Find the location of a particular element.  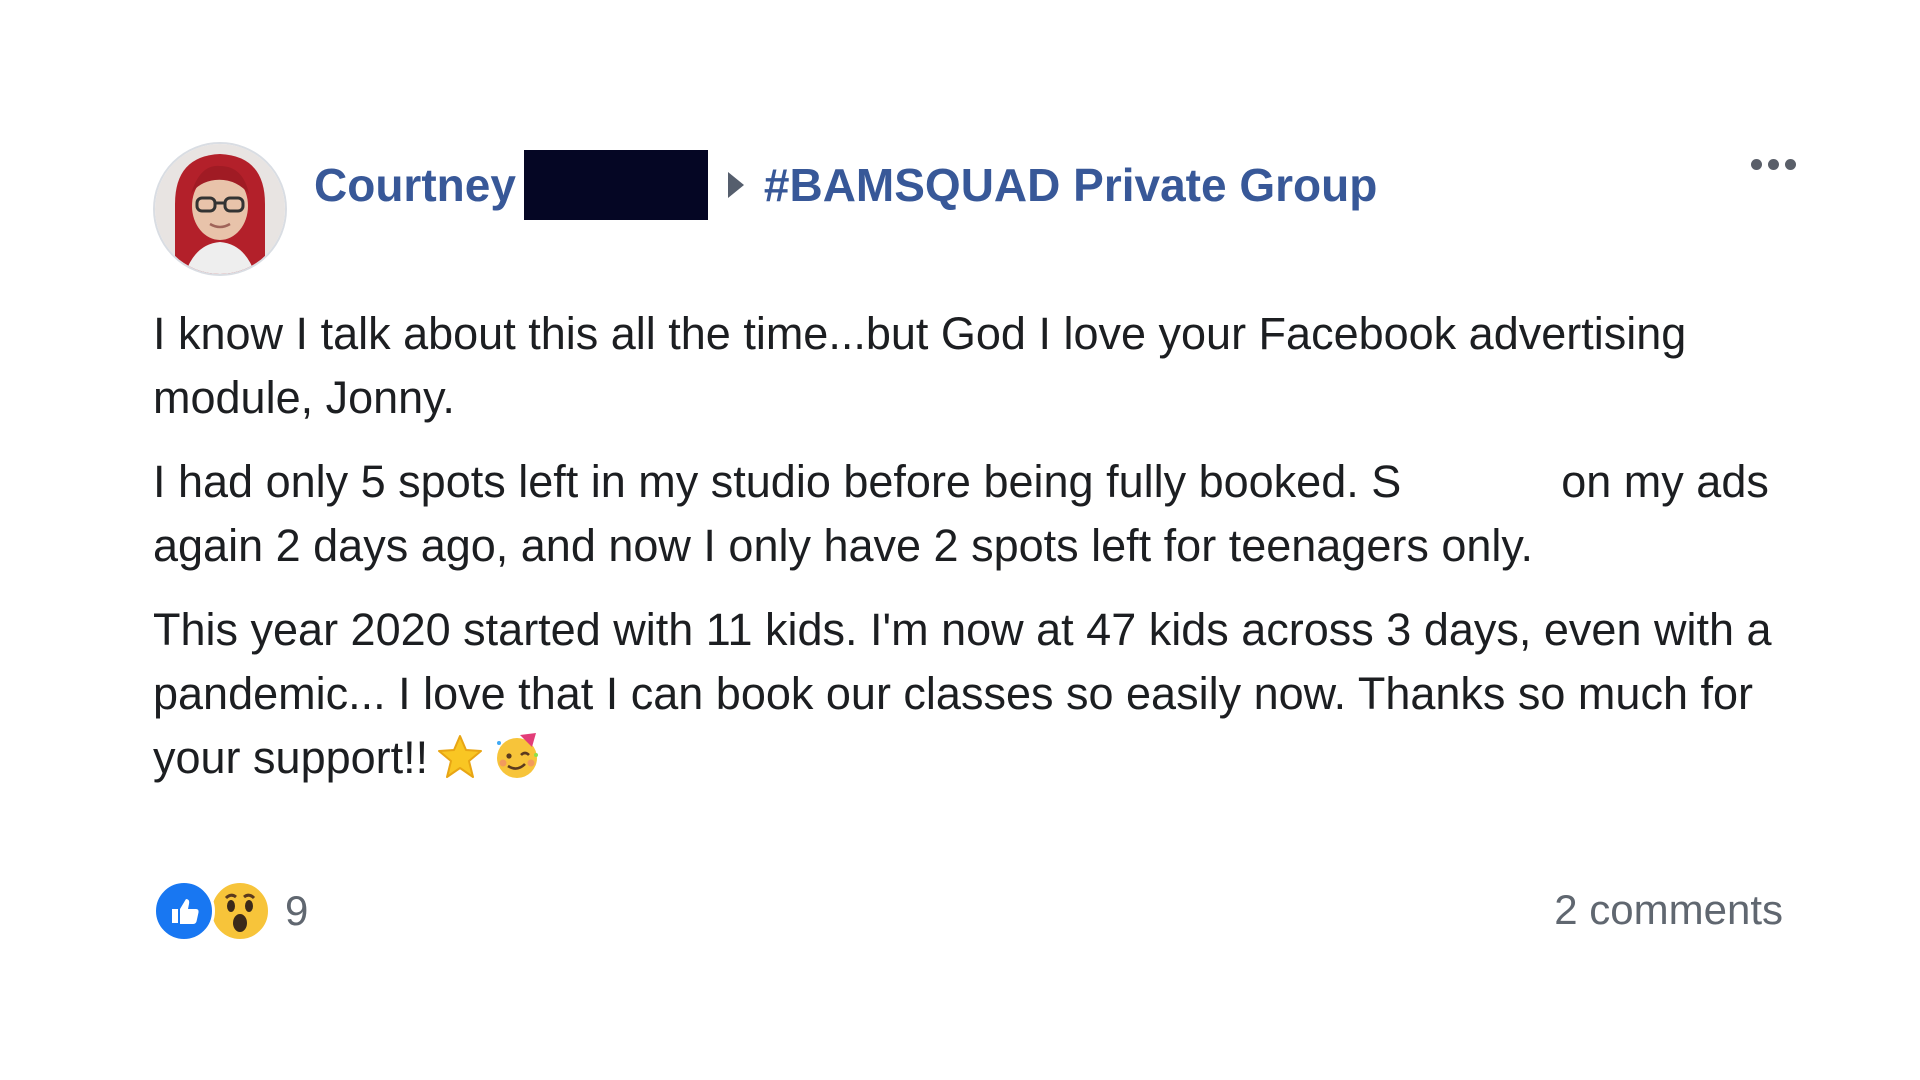

reactions-summary: 9 is located at coordinates (230, 911).